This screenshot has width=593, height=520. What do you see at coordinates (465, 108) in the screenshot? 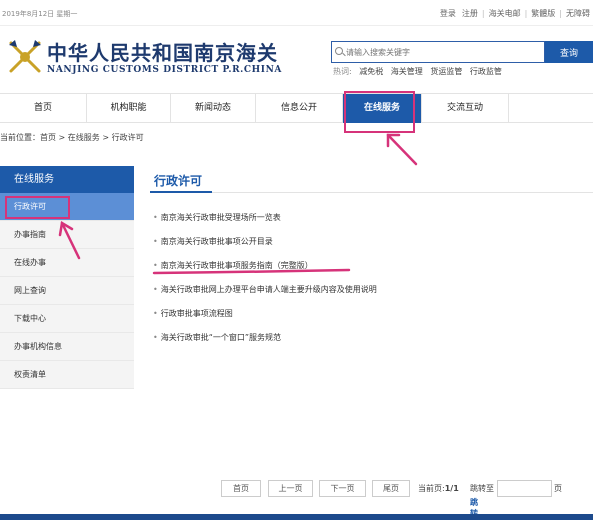
I see `nav-item-interaction: 交流互动` at bounding box center [465, 108].